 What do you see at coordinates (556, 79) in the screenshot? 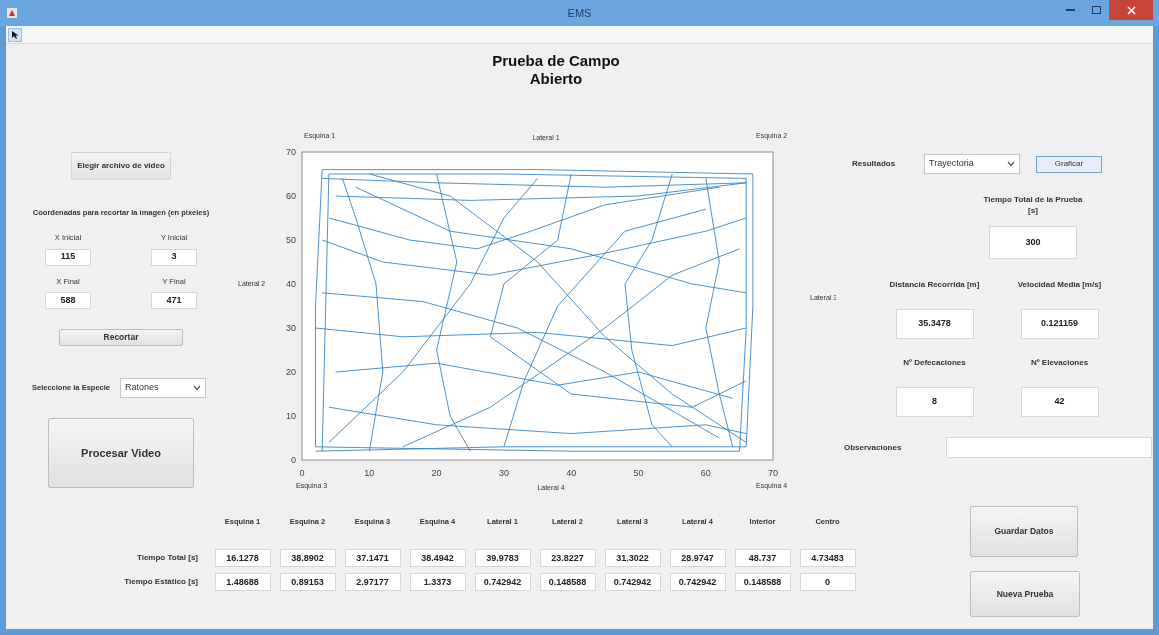
I see `heading: Abierto` at bounding box center [556, 79].